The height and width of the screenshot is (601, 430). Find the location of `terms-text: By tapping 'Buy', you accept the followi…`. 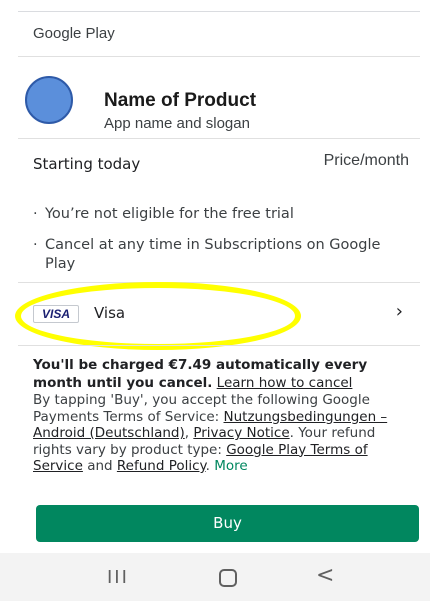

terms-text: By tapping 'Buy', you accept the followi… is located at coordinates (224, 433).